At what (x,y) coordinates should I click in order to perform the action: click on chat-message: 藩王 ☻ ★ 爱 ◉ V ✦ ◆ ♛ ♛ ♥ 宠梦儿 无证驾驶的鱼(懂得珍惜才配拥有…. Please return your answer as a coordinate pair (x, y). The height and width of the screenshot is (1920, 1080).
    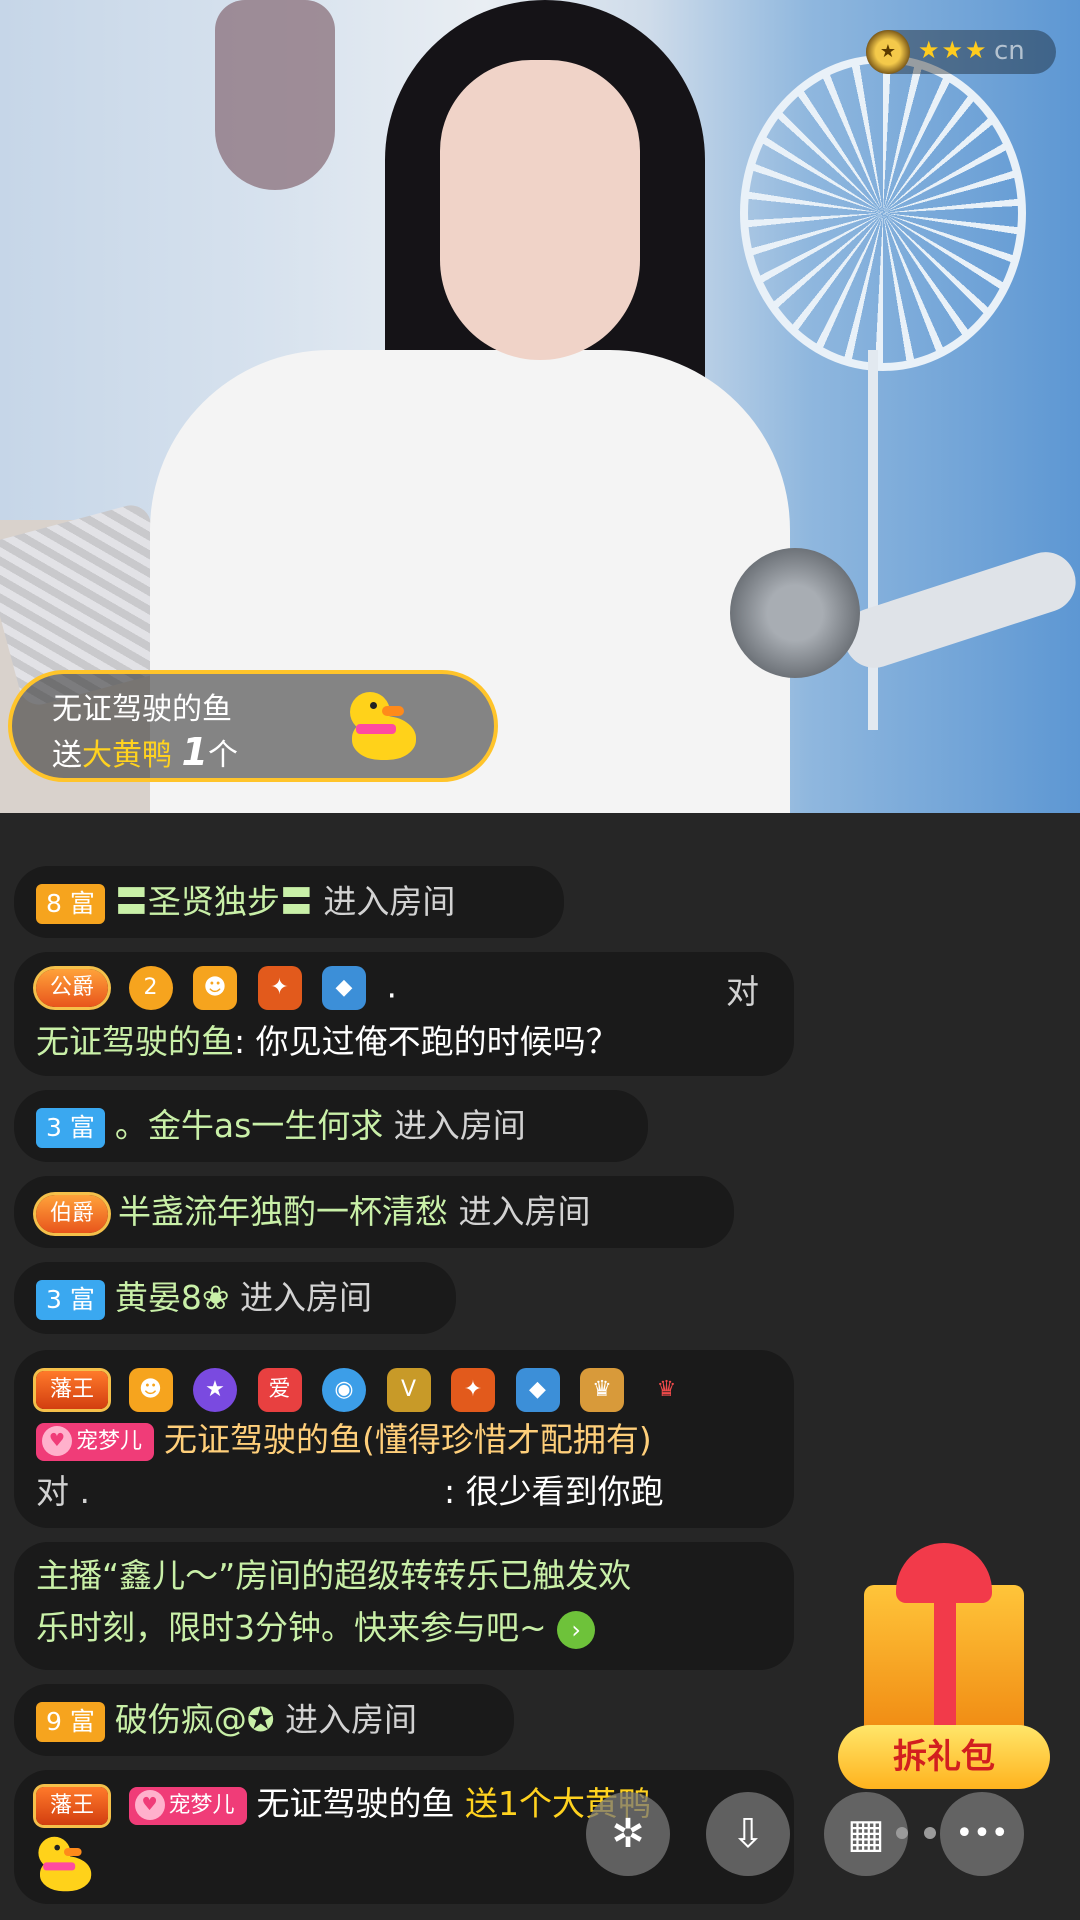
    Looking at the image, I should click on (404, 1439).